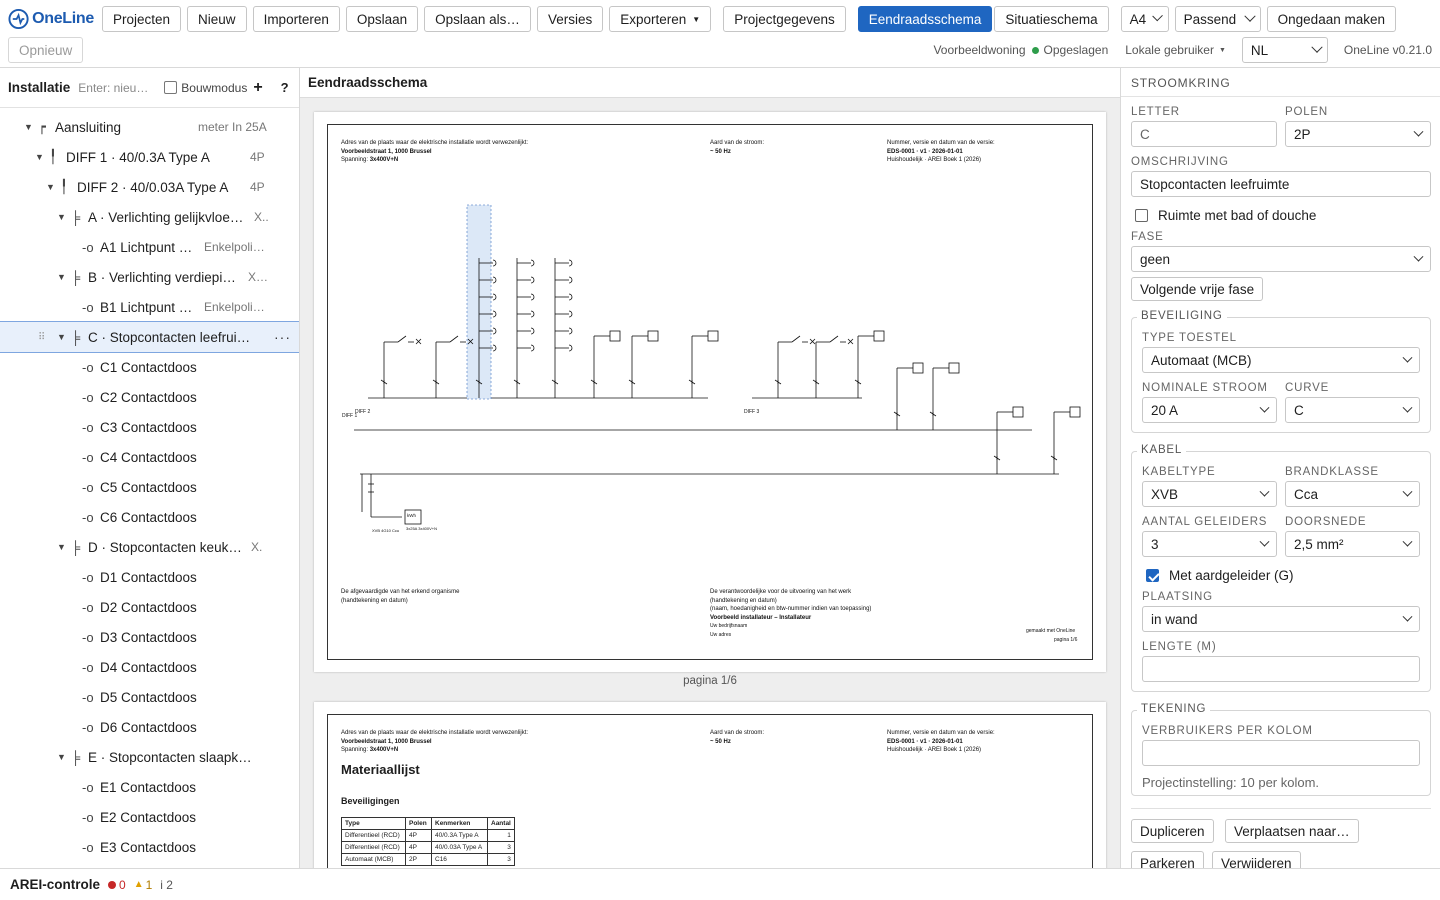  What do you see at coordinates (570, 19) in the screenshot?
I see `versions-button: Versies` at bounding box center [570, 19].